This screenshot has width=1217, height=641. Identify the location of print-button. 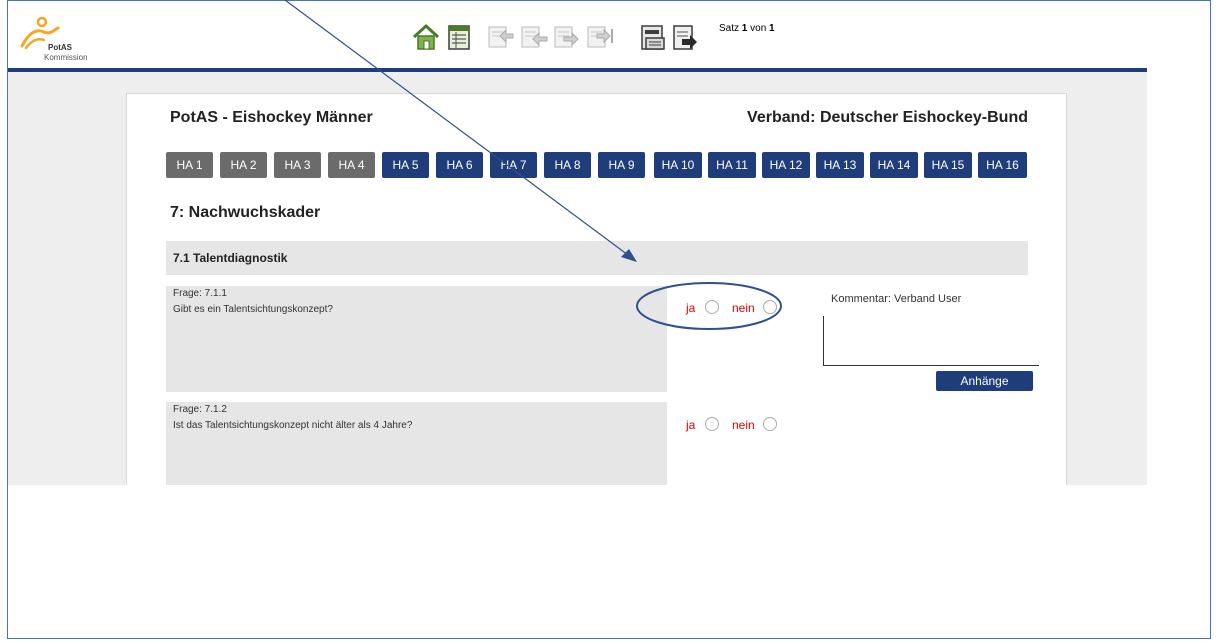
(653, 37).